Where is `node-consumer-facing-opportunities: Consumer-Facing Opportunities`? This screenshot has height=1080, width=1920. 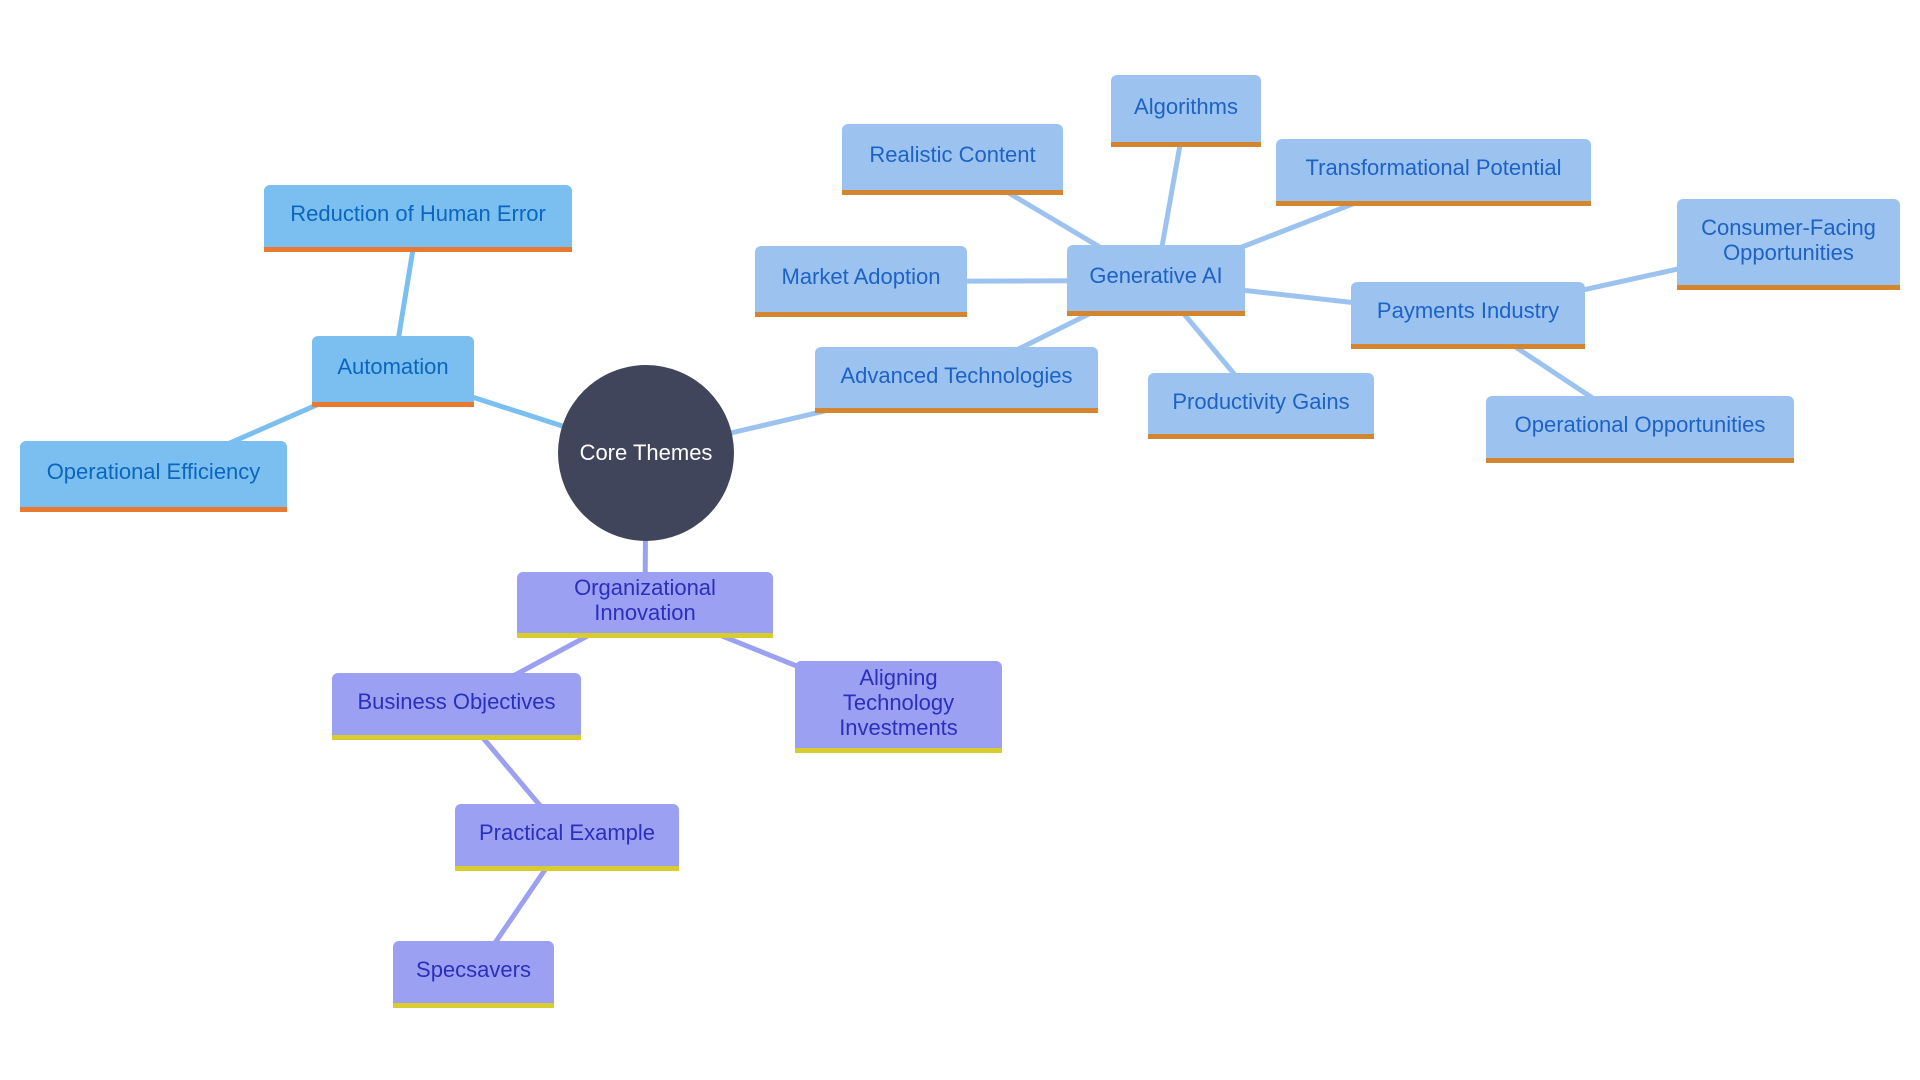
node-consumer-facing-opportunities: Consumer-Facing Opportunities is located at coordinates (1788, 244).